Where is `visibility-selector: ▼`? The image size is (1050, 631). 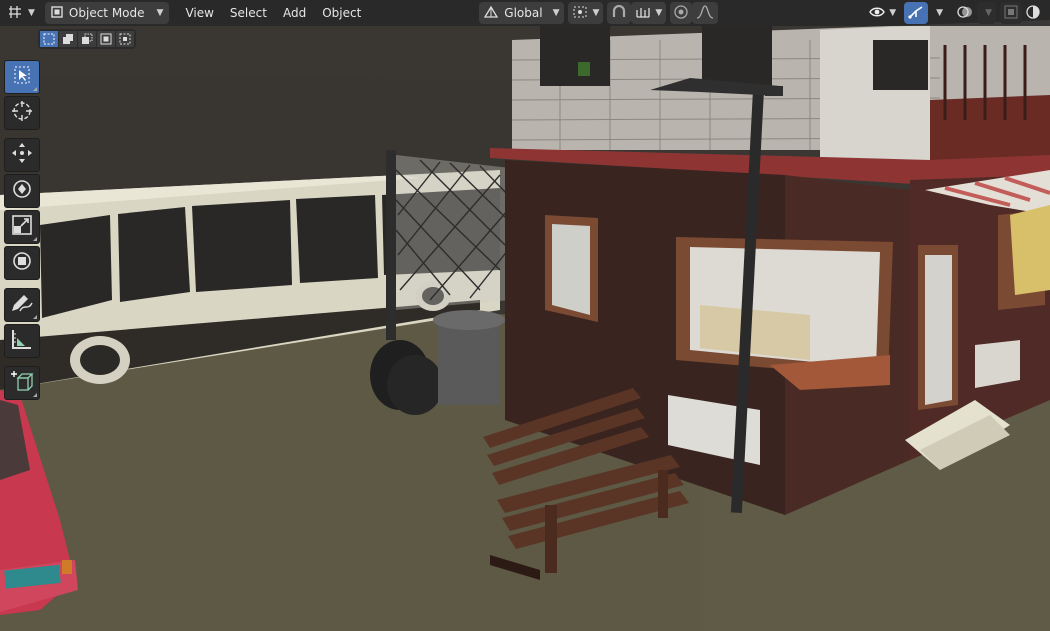
visibility-selector: ▼ is located at coordinates (882, 13).